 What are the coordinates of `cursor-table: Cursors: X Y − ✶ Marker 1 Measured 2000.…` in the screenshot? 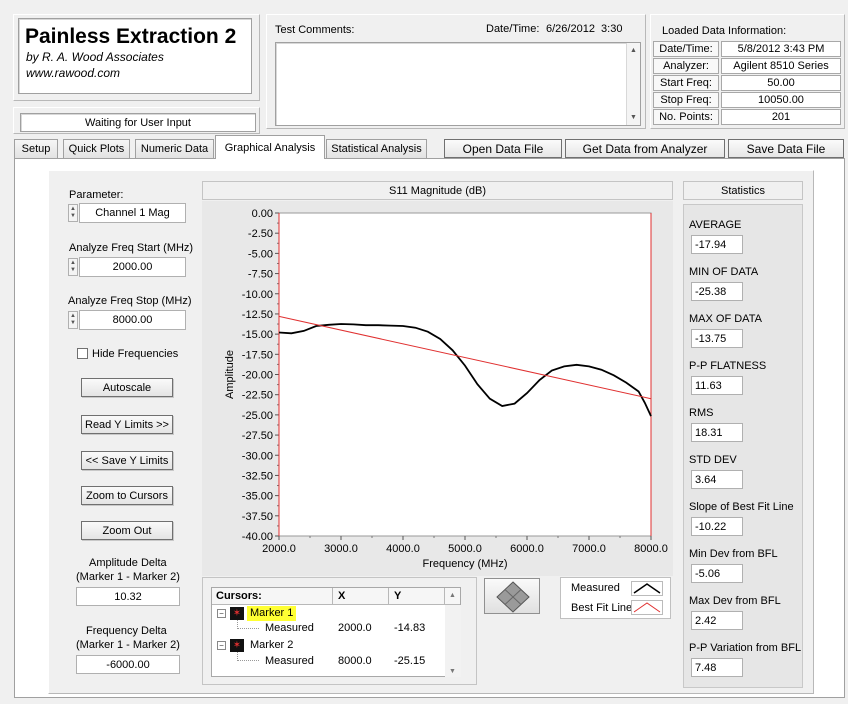 It's located at (336, 632).